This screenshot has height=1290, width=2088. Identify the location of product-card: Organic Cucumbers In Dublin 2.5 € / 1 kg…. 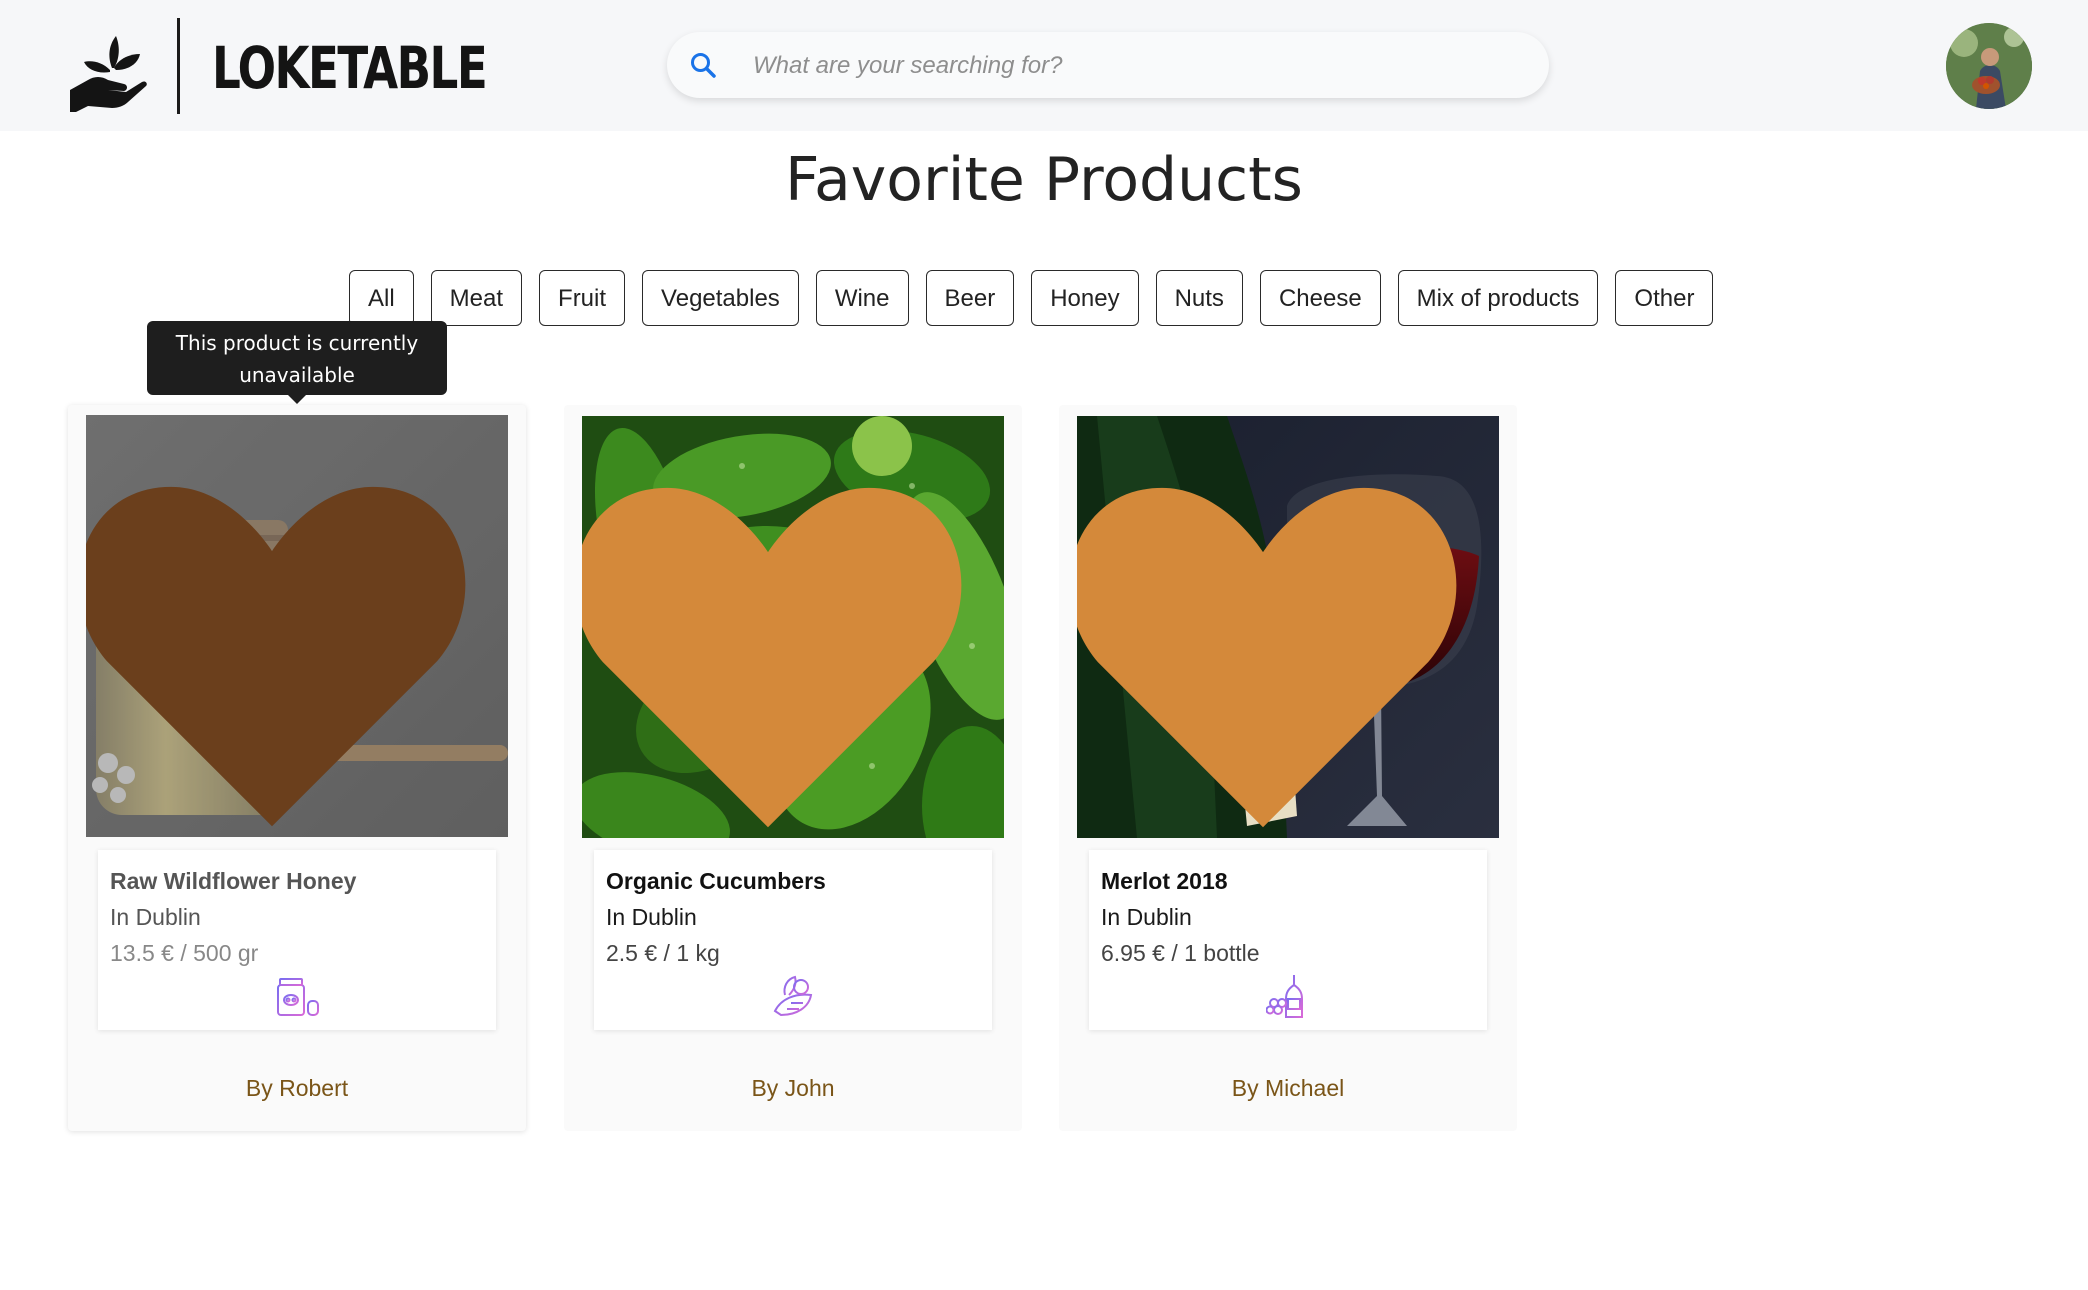
(793, 768).